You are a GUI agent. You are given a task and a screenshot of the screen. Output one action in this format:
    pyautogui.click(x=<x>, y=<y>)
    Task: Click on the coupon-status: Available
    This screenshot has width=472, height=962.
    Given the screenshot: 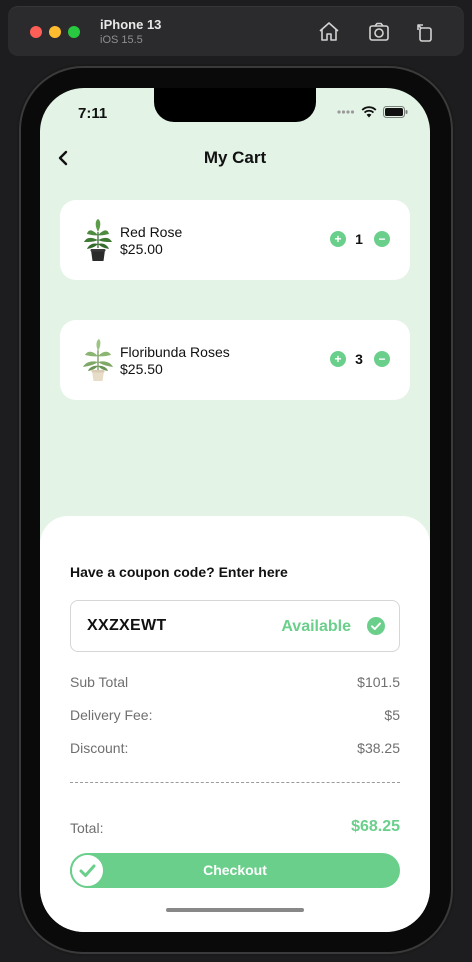 What is the action you would take?
    pyautogui.click(x=316, y=626)
    